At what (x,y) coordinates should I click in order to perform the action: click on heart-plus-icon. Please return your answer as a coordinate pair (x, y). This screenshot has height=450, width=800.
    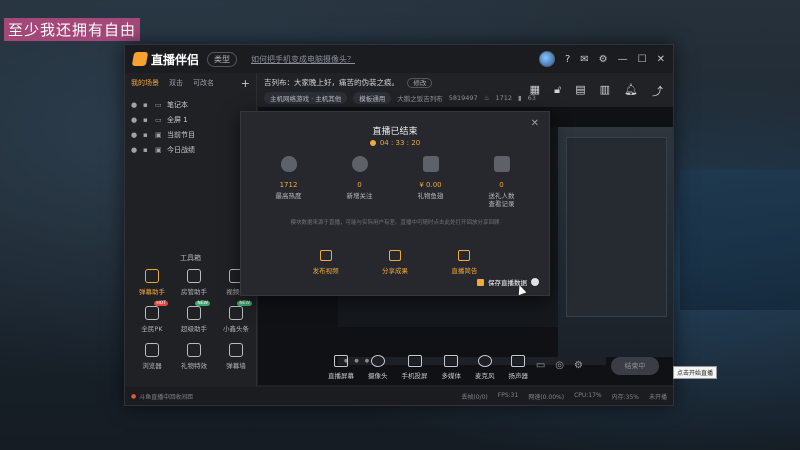
    Looking at the image, I should click on (359, 164).